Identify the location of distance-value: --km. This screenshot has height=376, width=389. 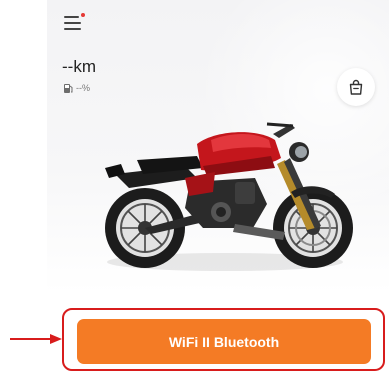
(79, 66).